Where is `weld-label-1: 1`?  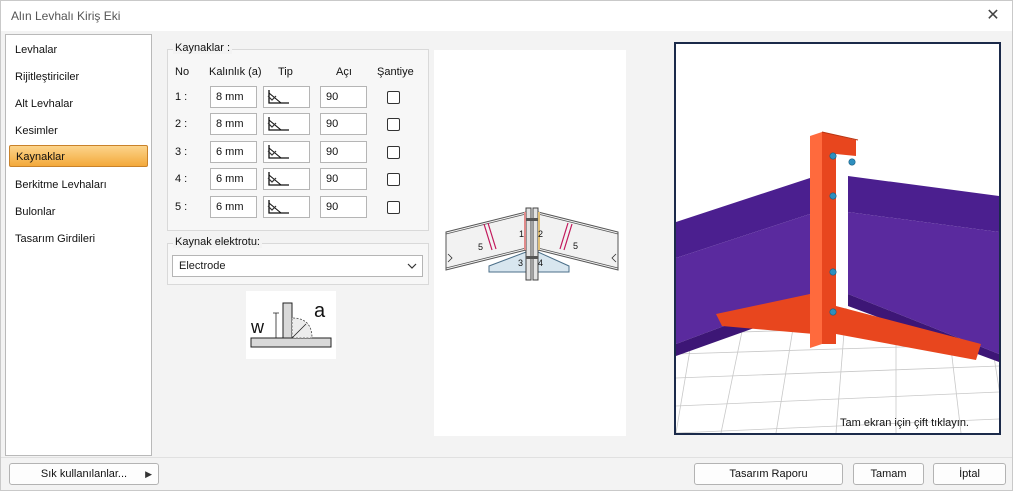
weld-label-1: 1 is located at coordinates (521, 234).